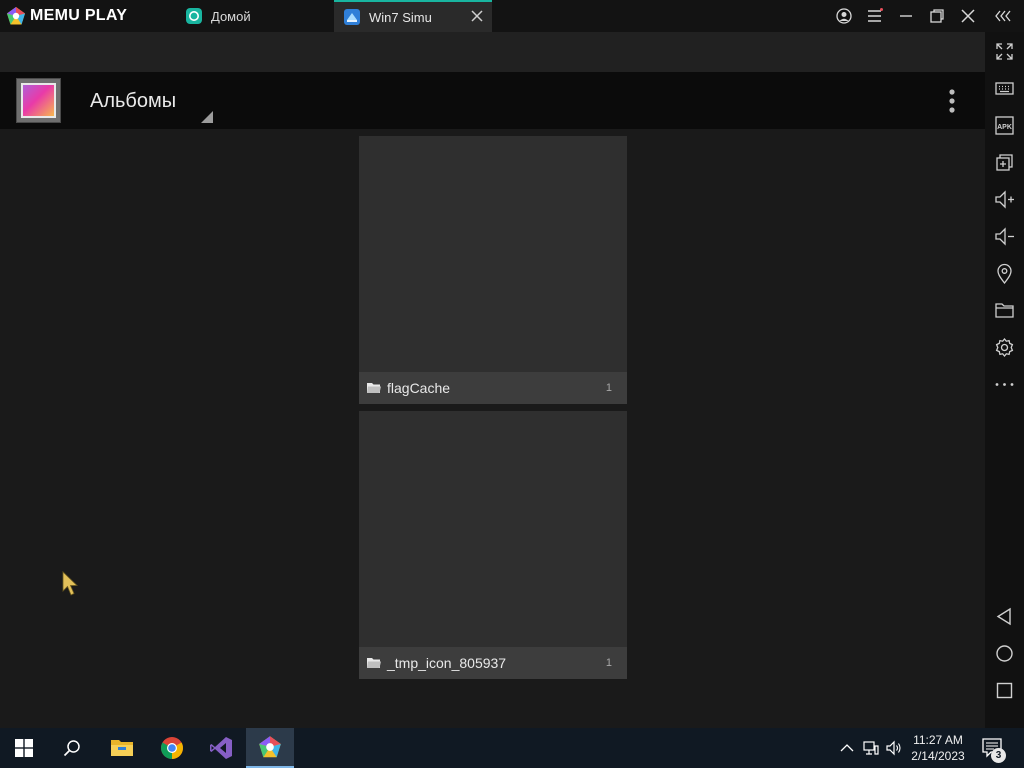  I want to click on chrome-button, so click(172, 748).